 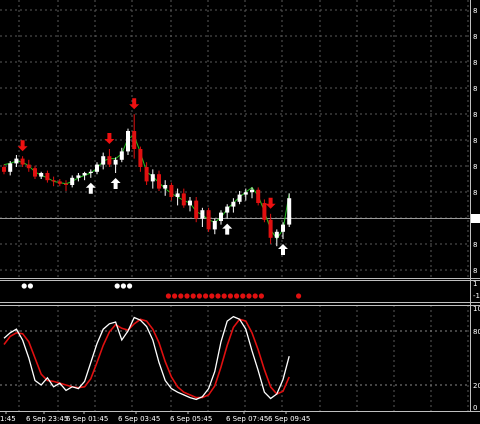 I want to click on ma-line, so click(x=146, y=187).